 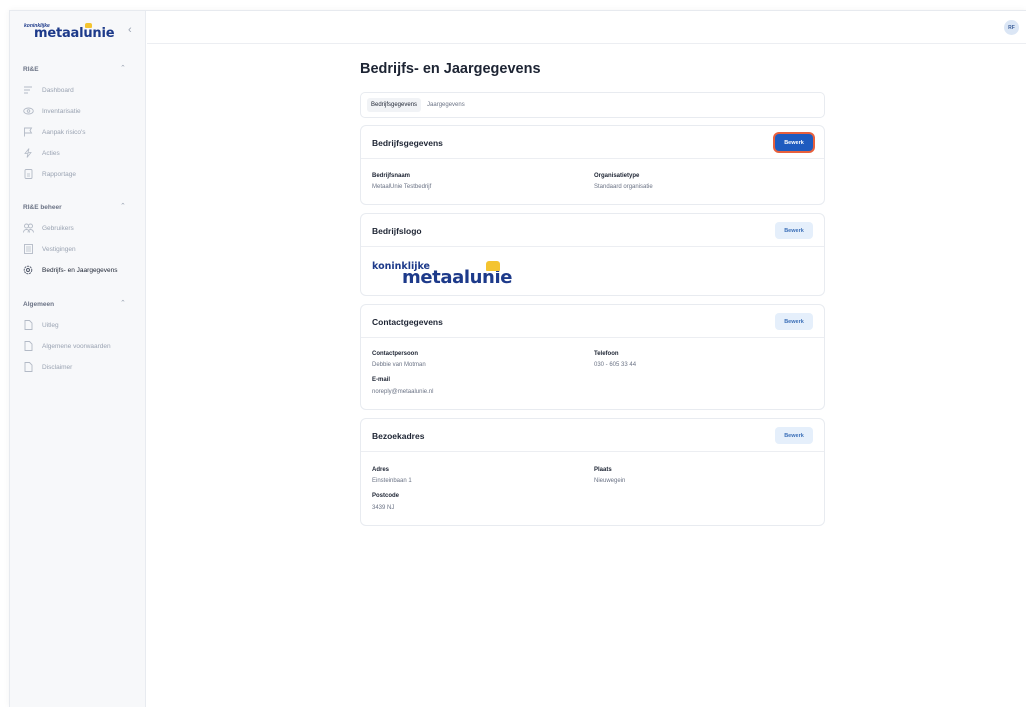 What do you see at coordinates (28, 174) in the screenshot?
I see `document-icon` at bounding box center [28, 174].